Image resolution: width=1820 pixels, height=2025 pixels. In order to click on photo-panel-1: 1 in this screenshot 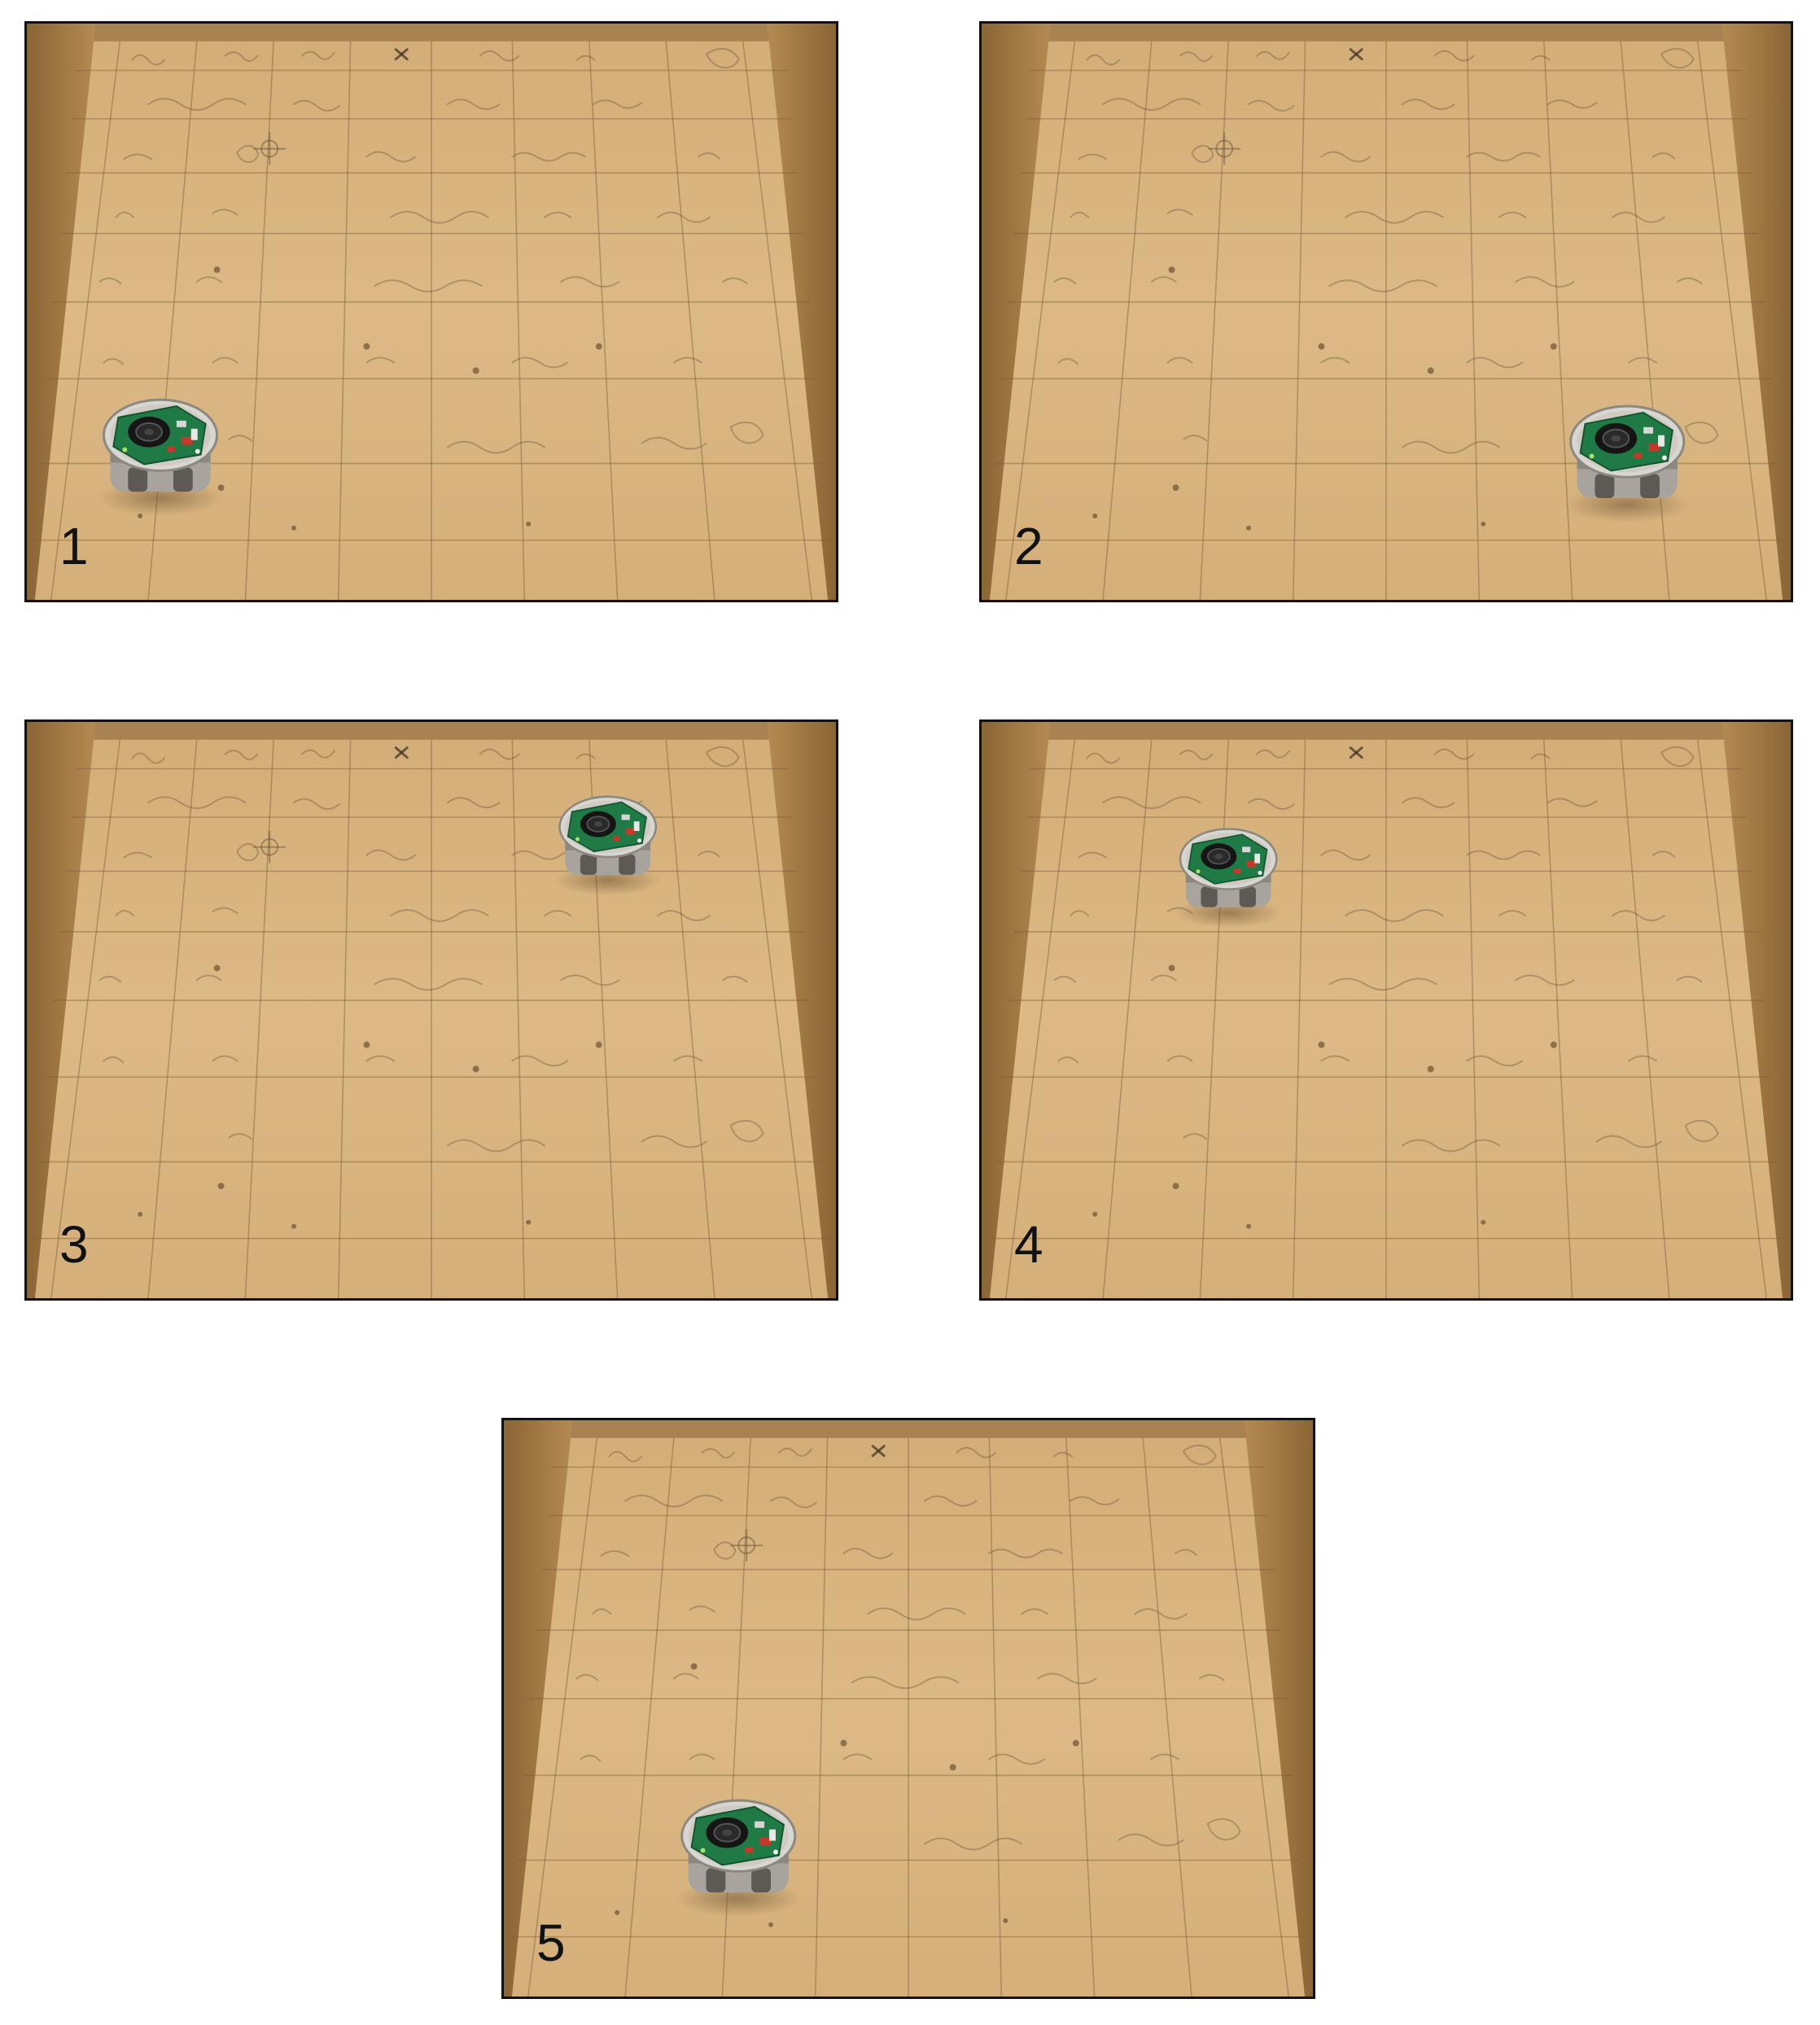, I will do `click(431, 311)`.